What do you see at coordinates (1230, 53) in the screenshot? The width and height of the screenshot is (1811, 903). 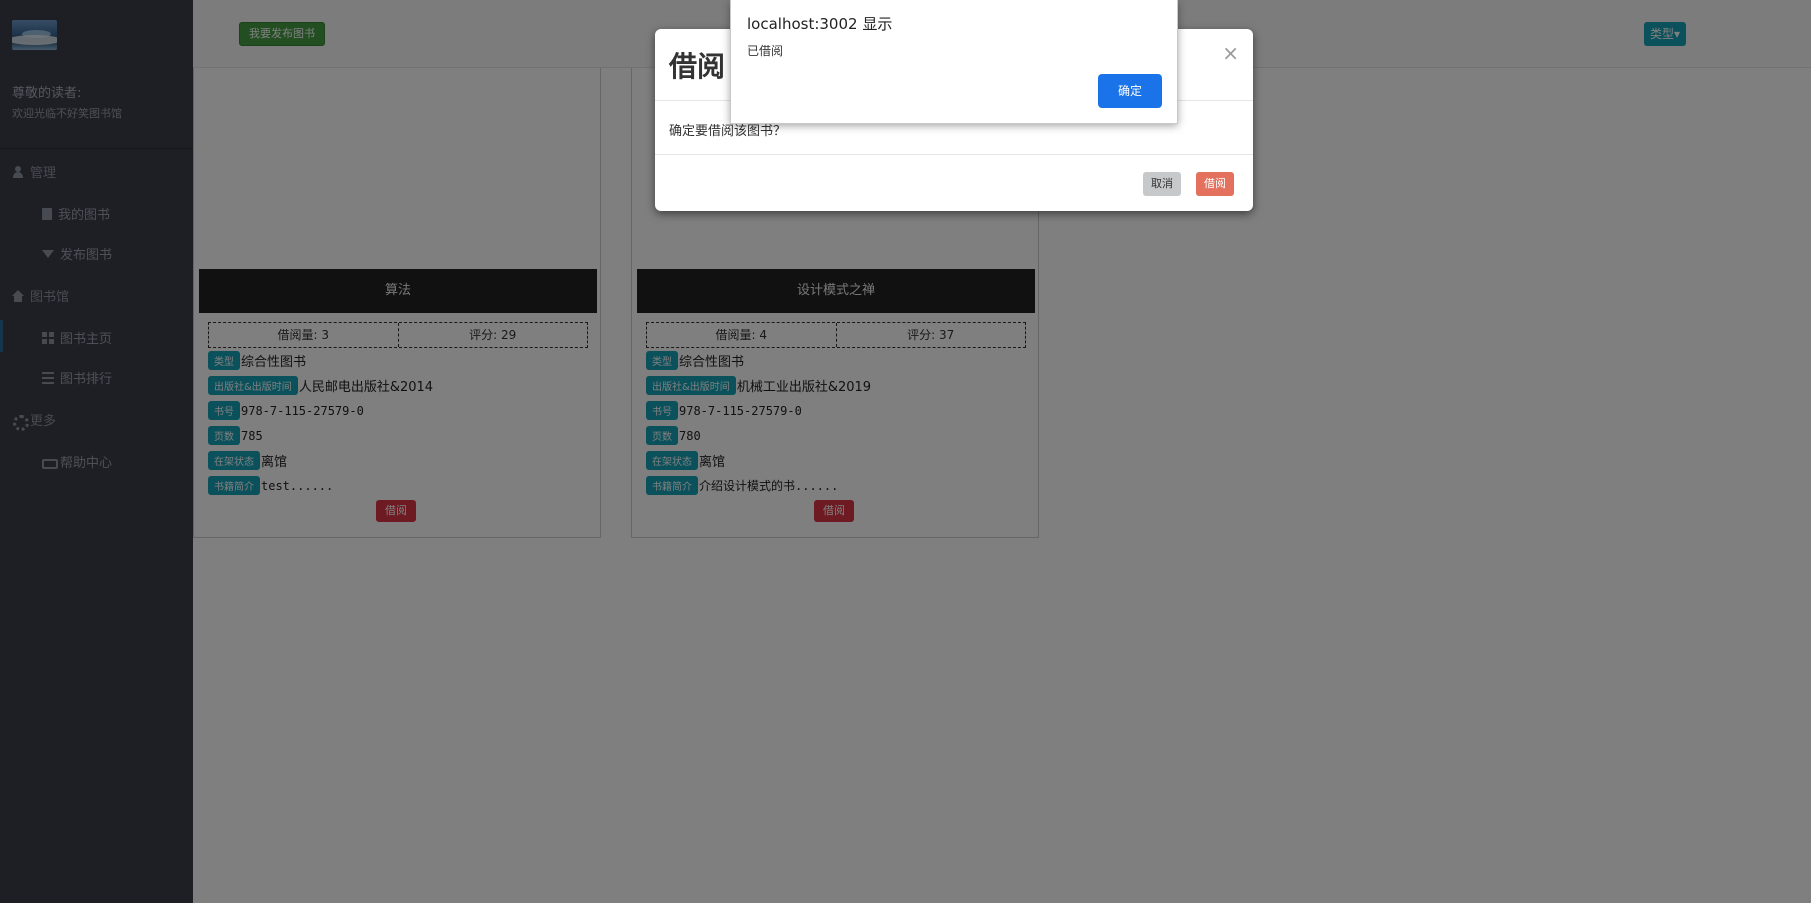 I see `close-icon: ×` at bounding box center [1230, 53].